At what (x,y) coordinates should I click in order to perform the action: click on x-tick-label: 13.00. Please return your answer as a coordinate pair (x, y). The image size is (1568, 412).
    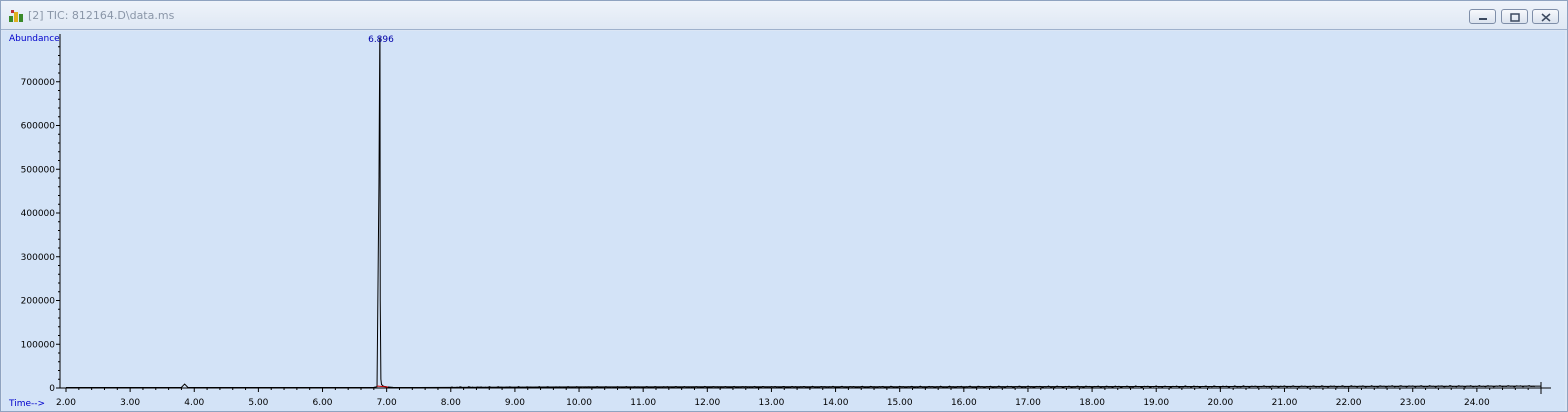
    Looking at the image, I should click on (772, 403).